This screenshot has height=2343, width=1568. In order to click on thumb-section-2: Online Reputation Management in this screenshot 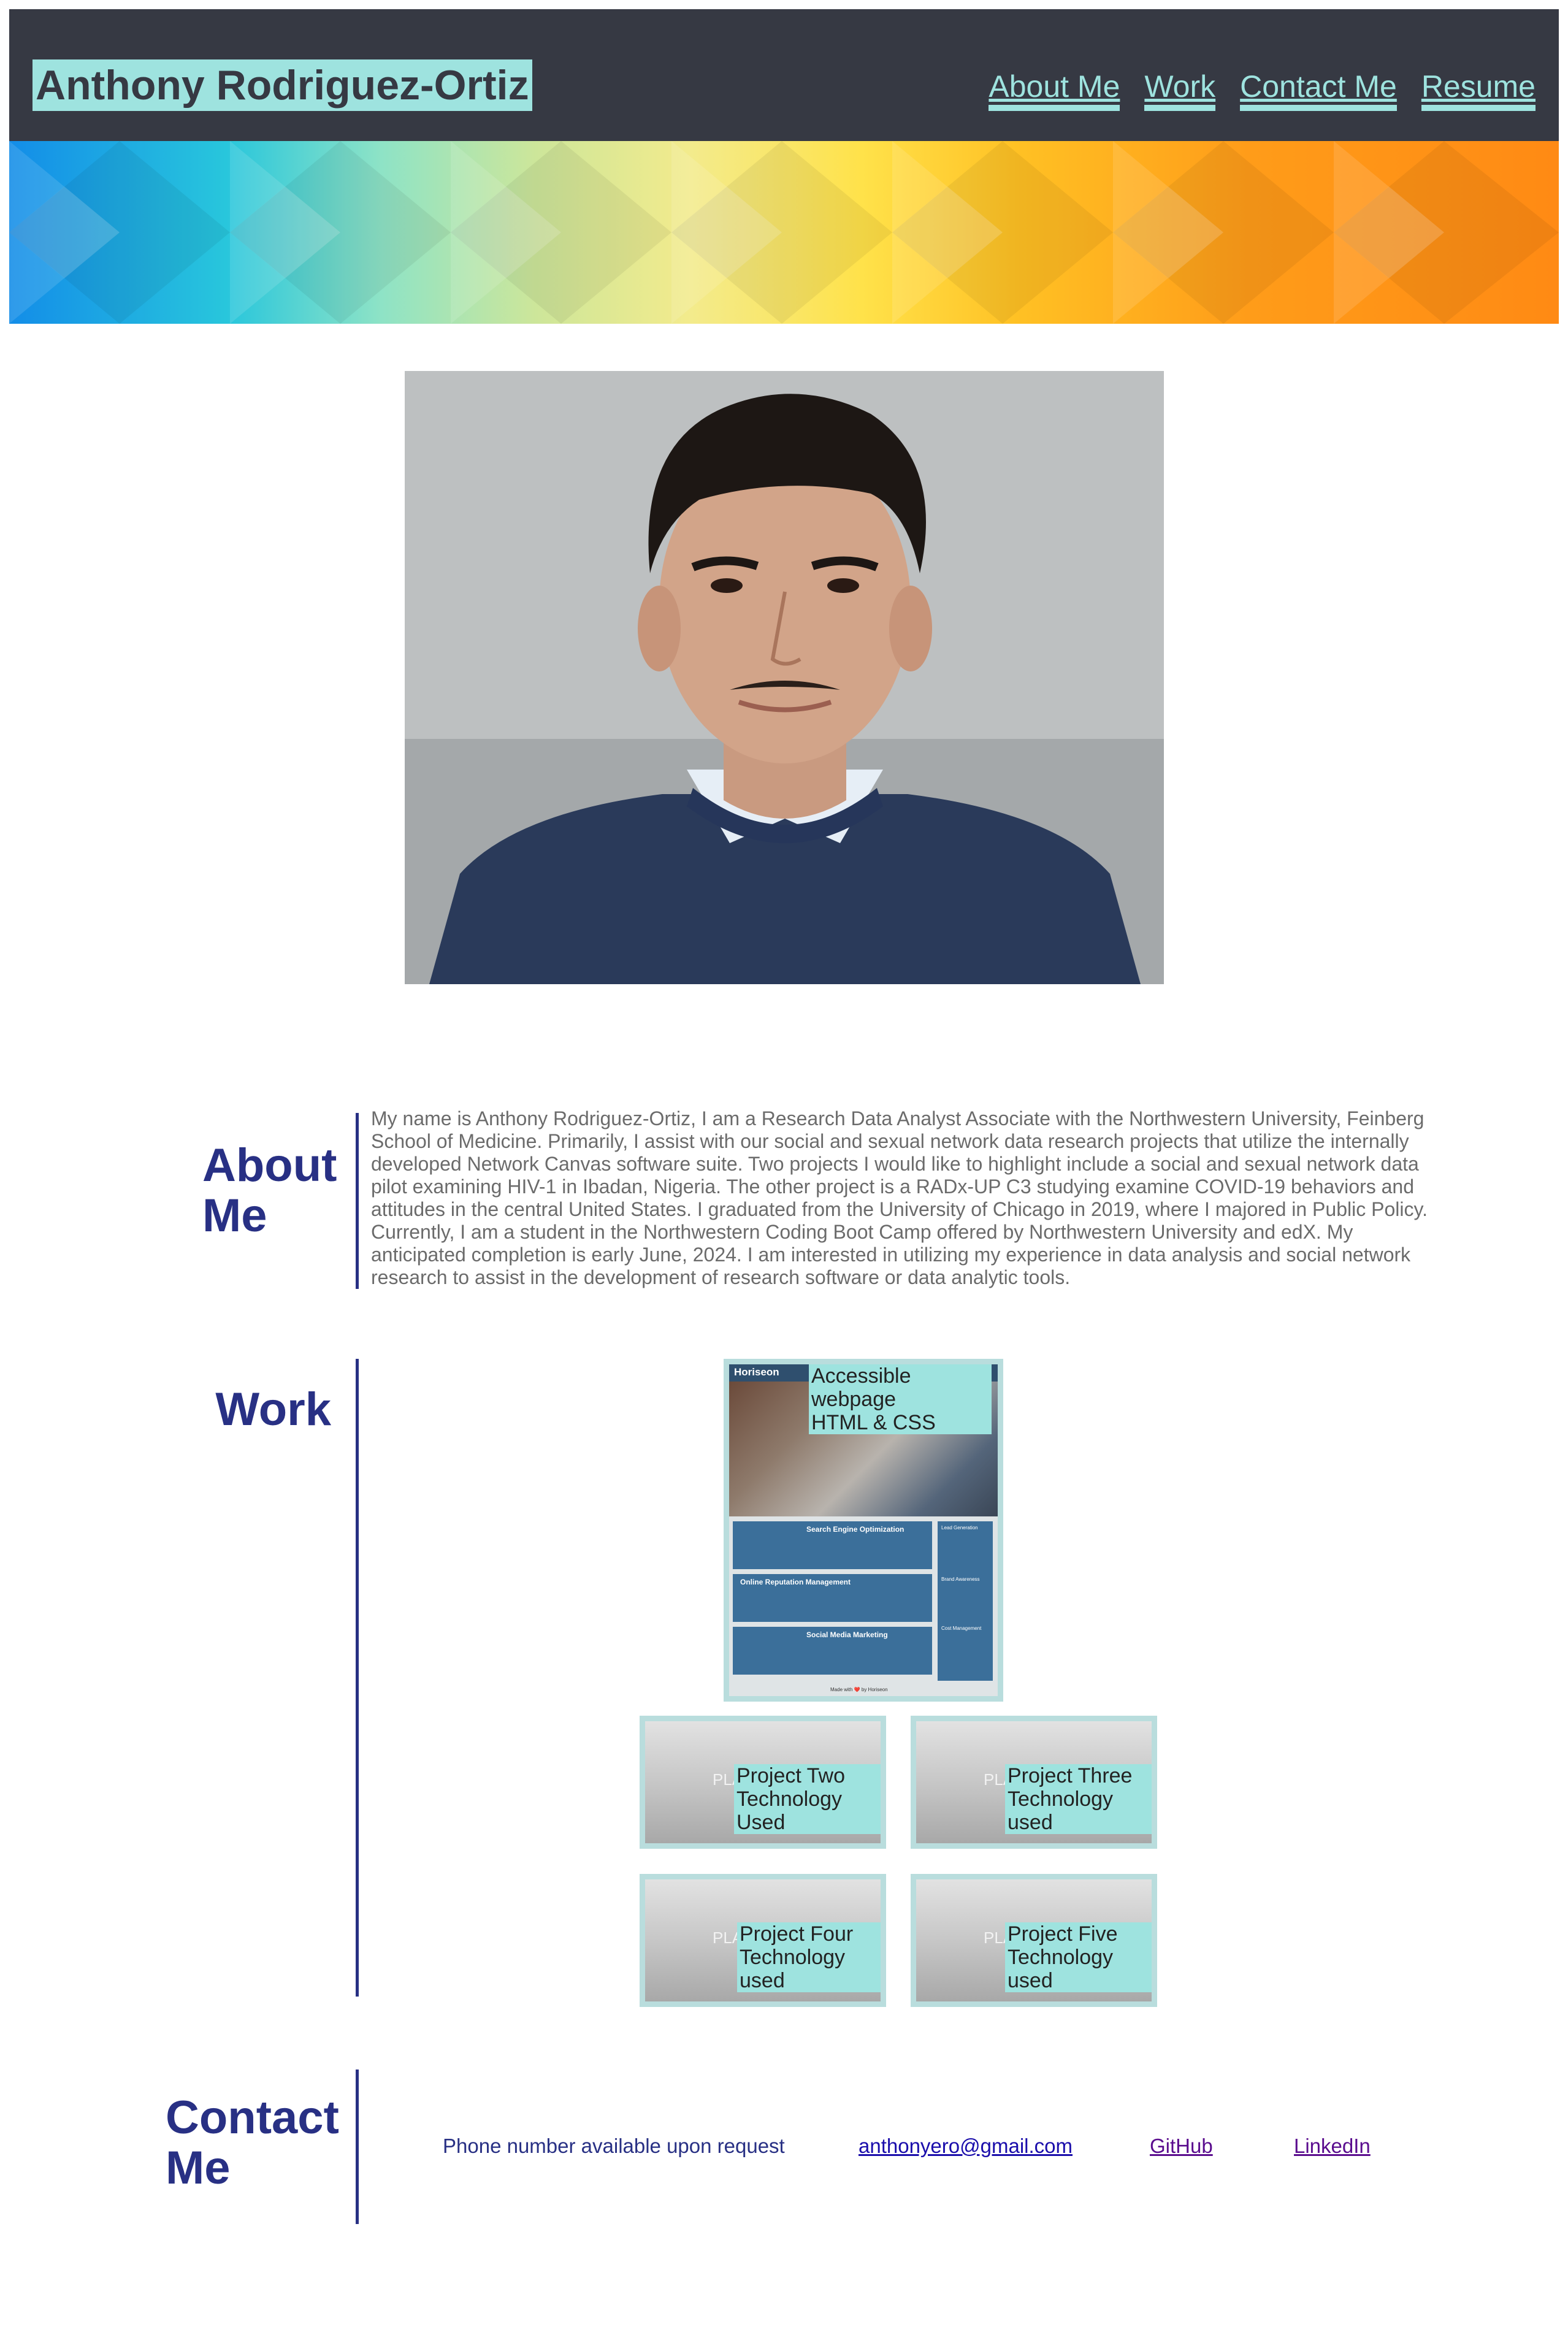, I will do `click(832, 1598)`.